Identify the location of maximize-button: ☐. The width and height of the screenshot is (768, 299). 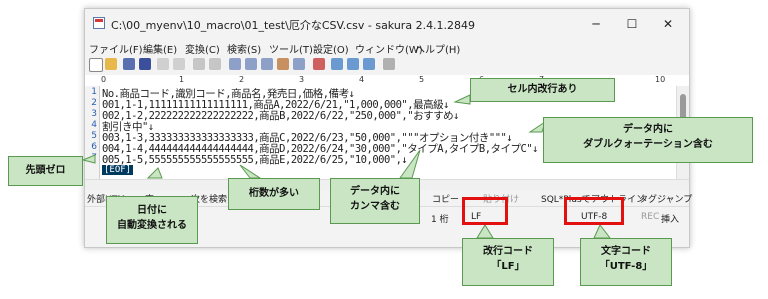
(632, 24).